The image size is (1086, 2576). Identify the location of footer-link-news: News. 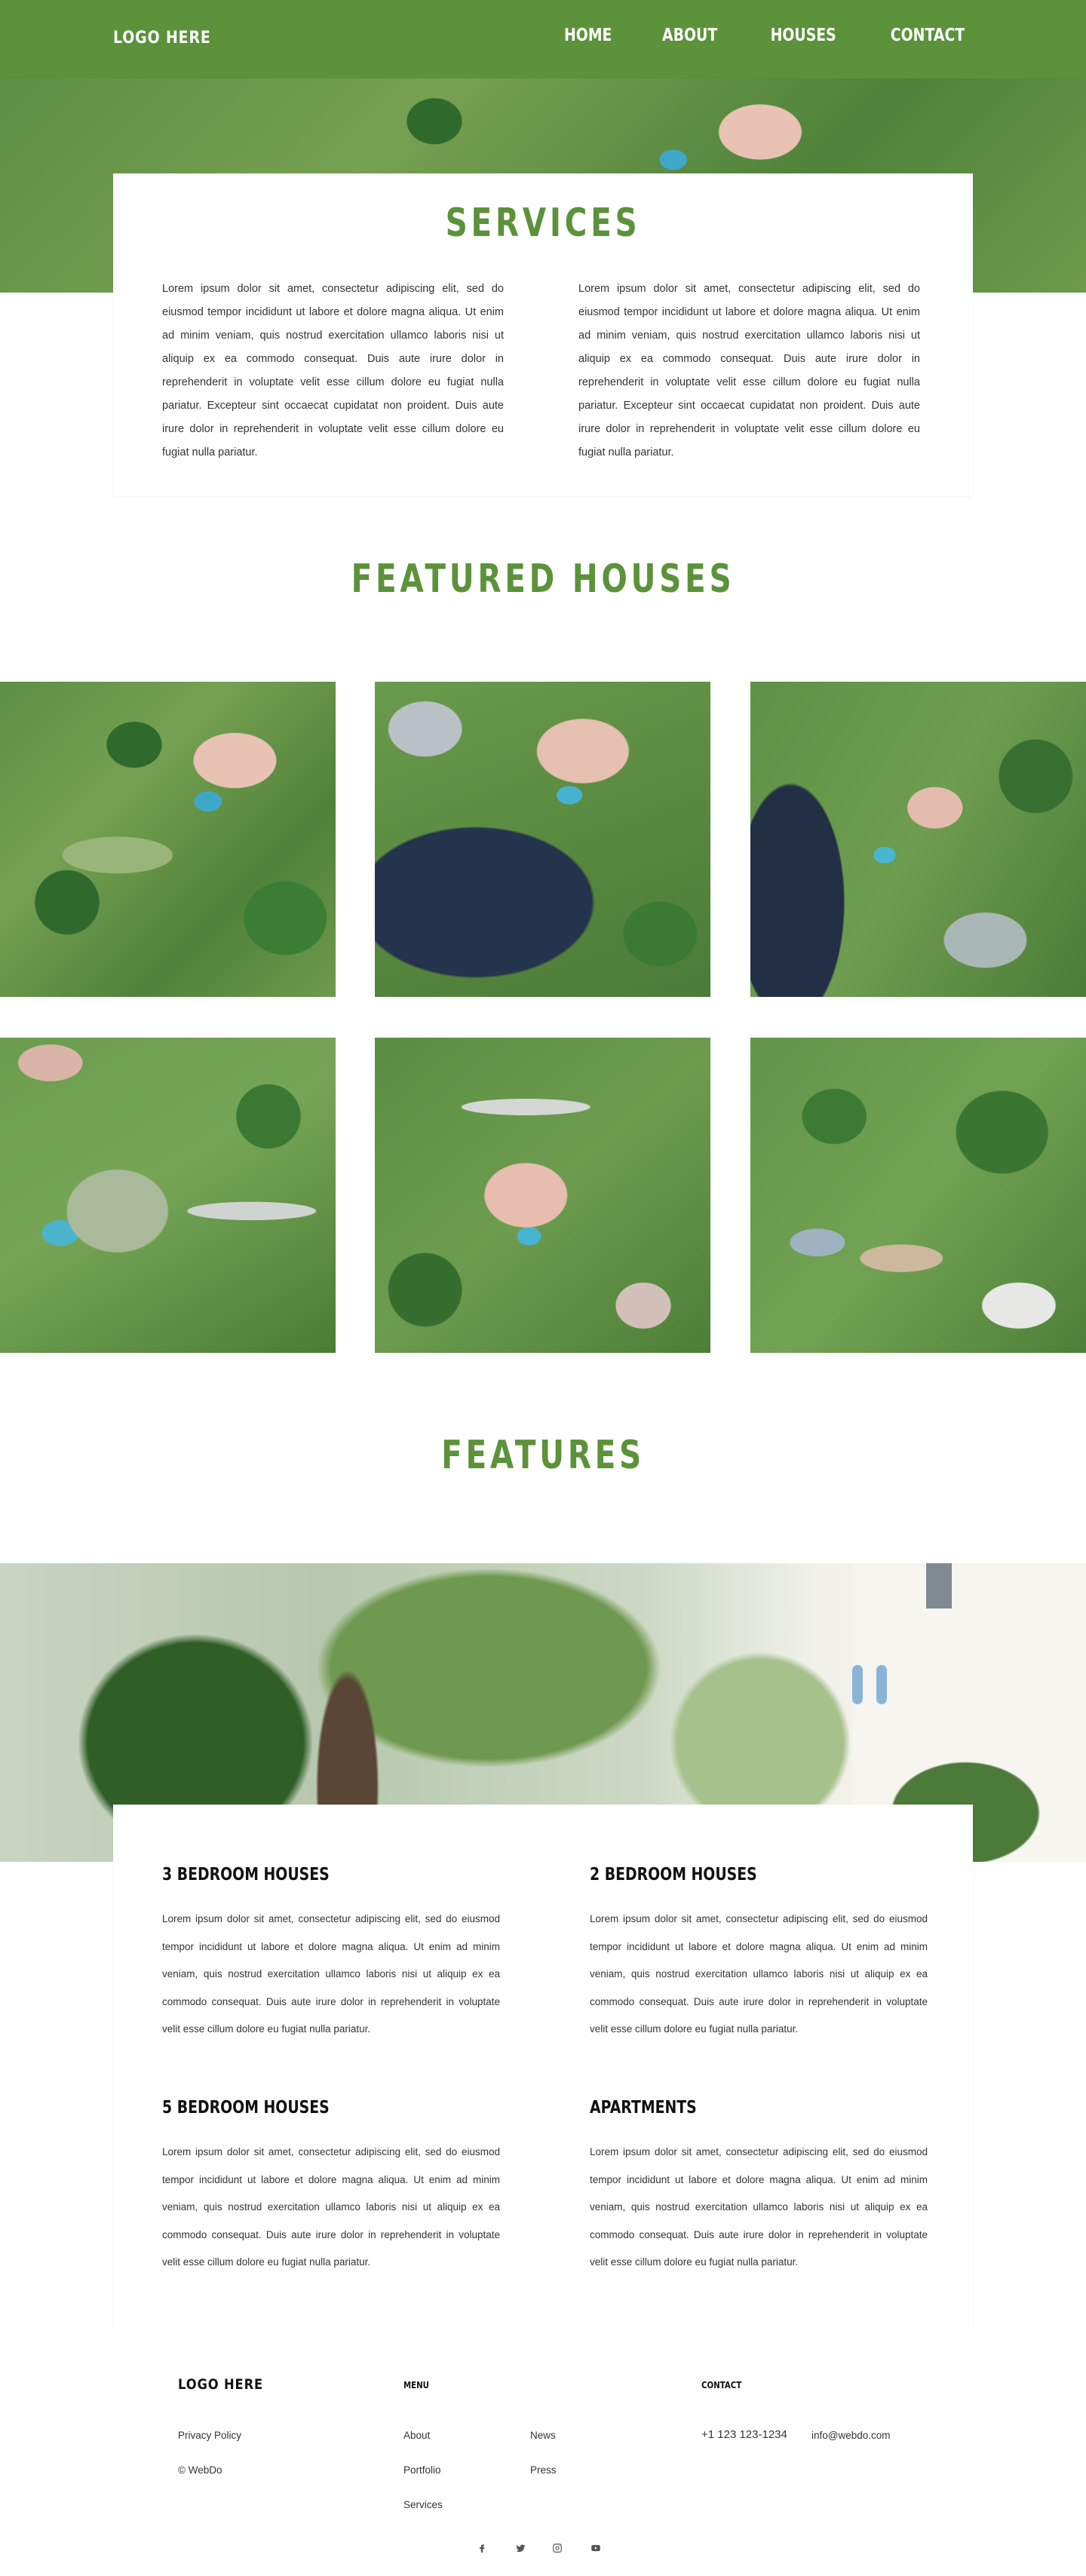
(543, 2435).